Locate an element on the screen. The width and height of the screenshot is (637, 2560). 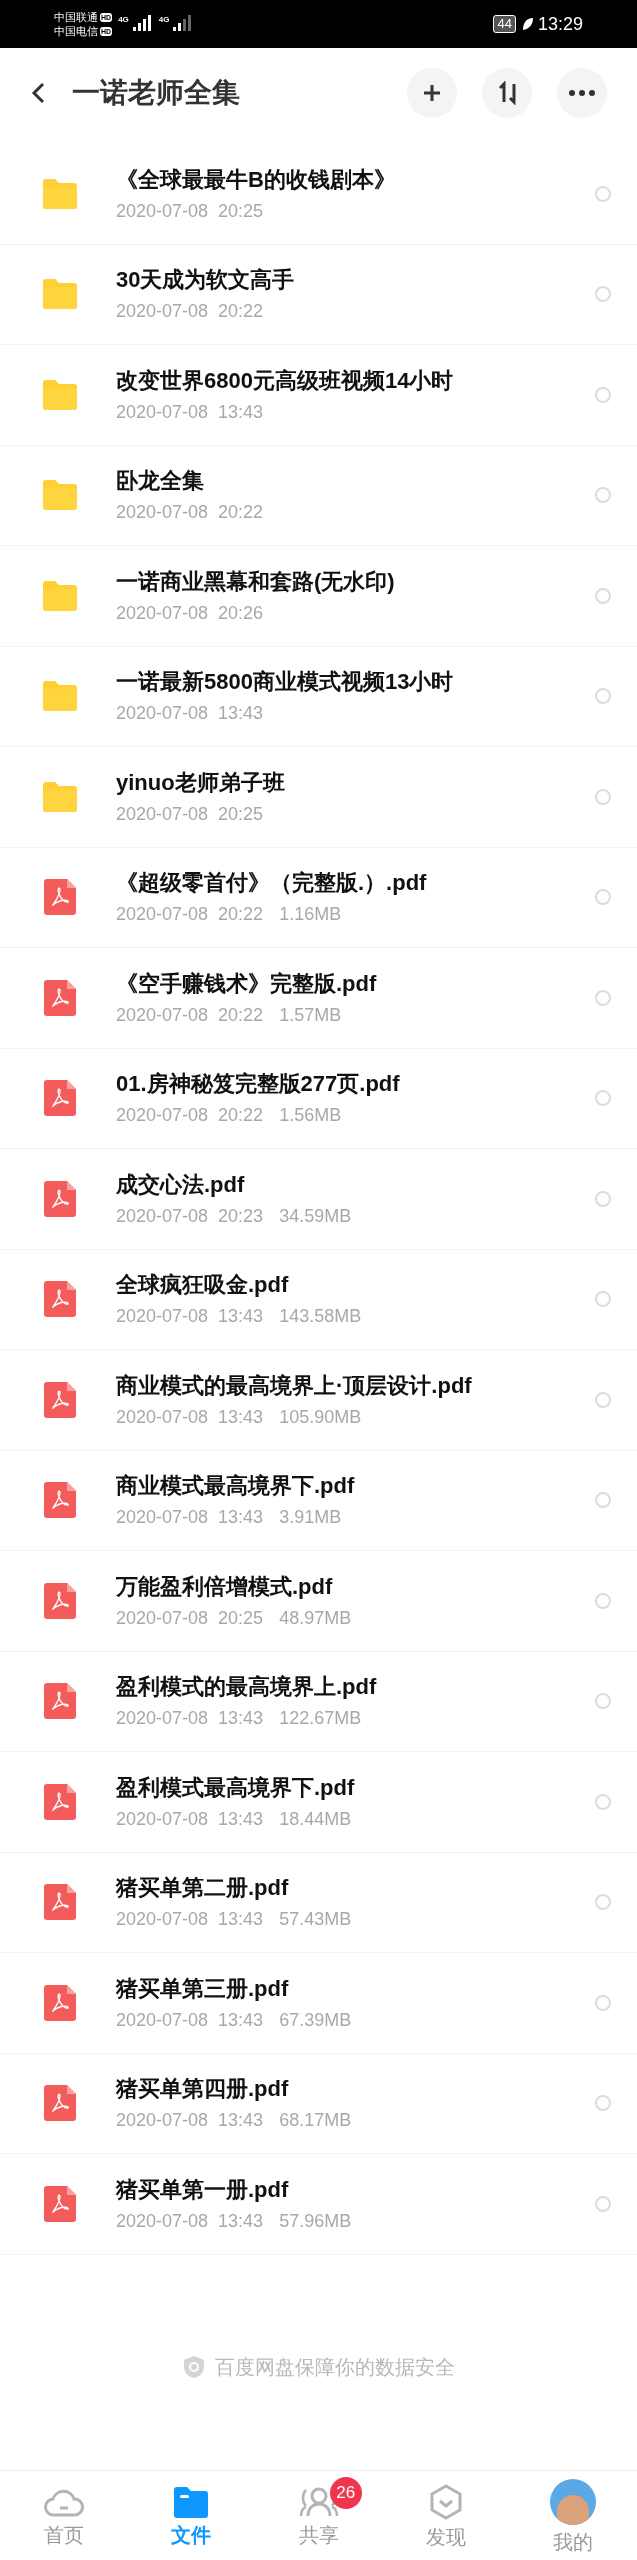
file-row: 商业模式最高境界下.pdf 2020-07-08 13:43 3.91MB is located at coordinates (318, 1500).